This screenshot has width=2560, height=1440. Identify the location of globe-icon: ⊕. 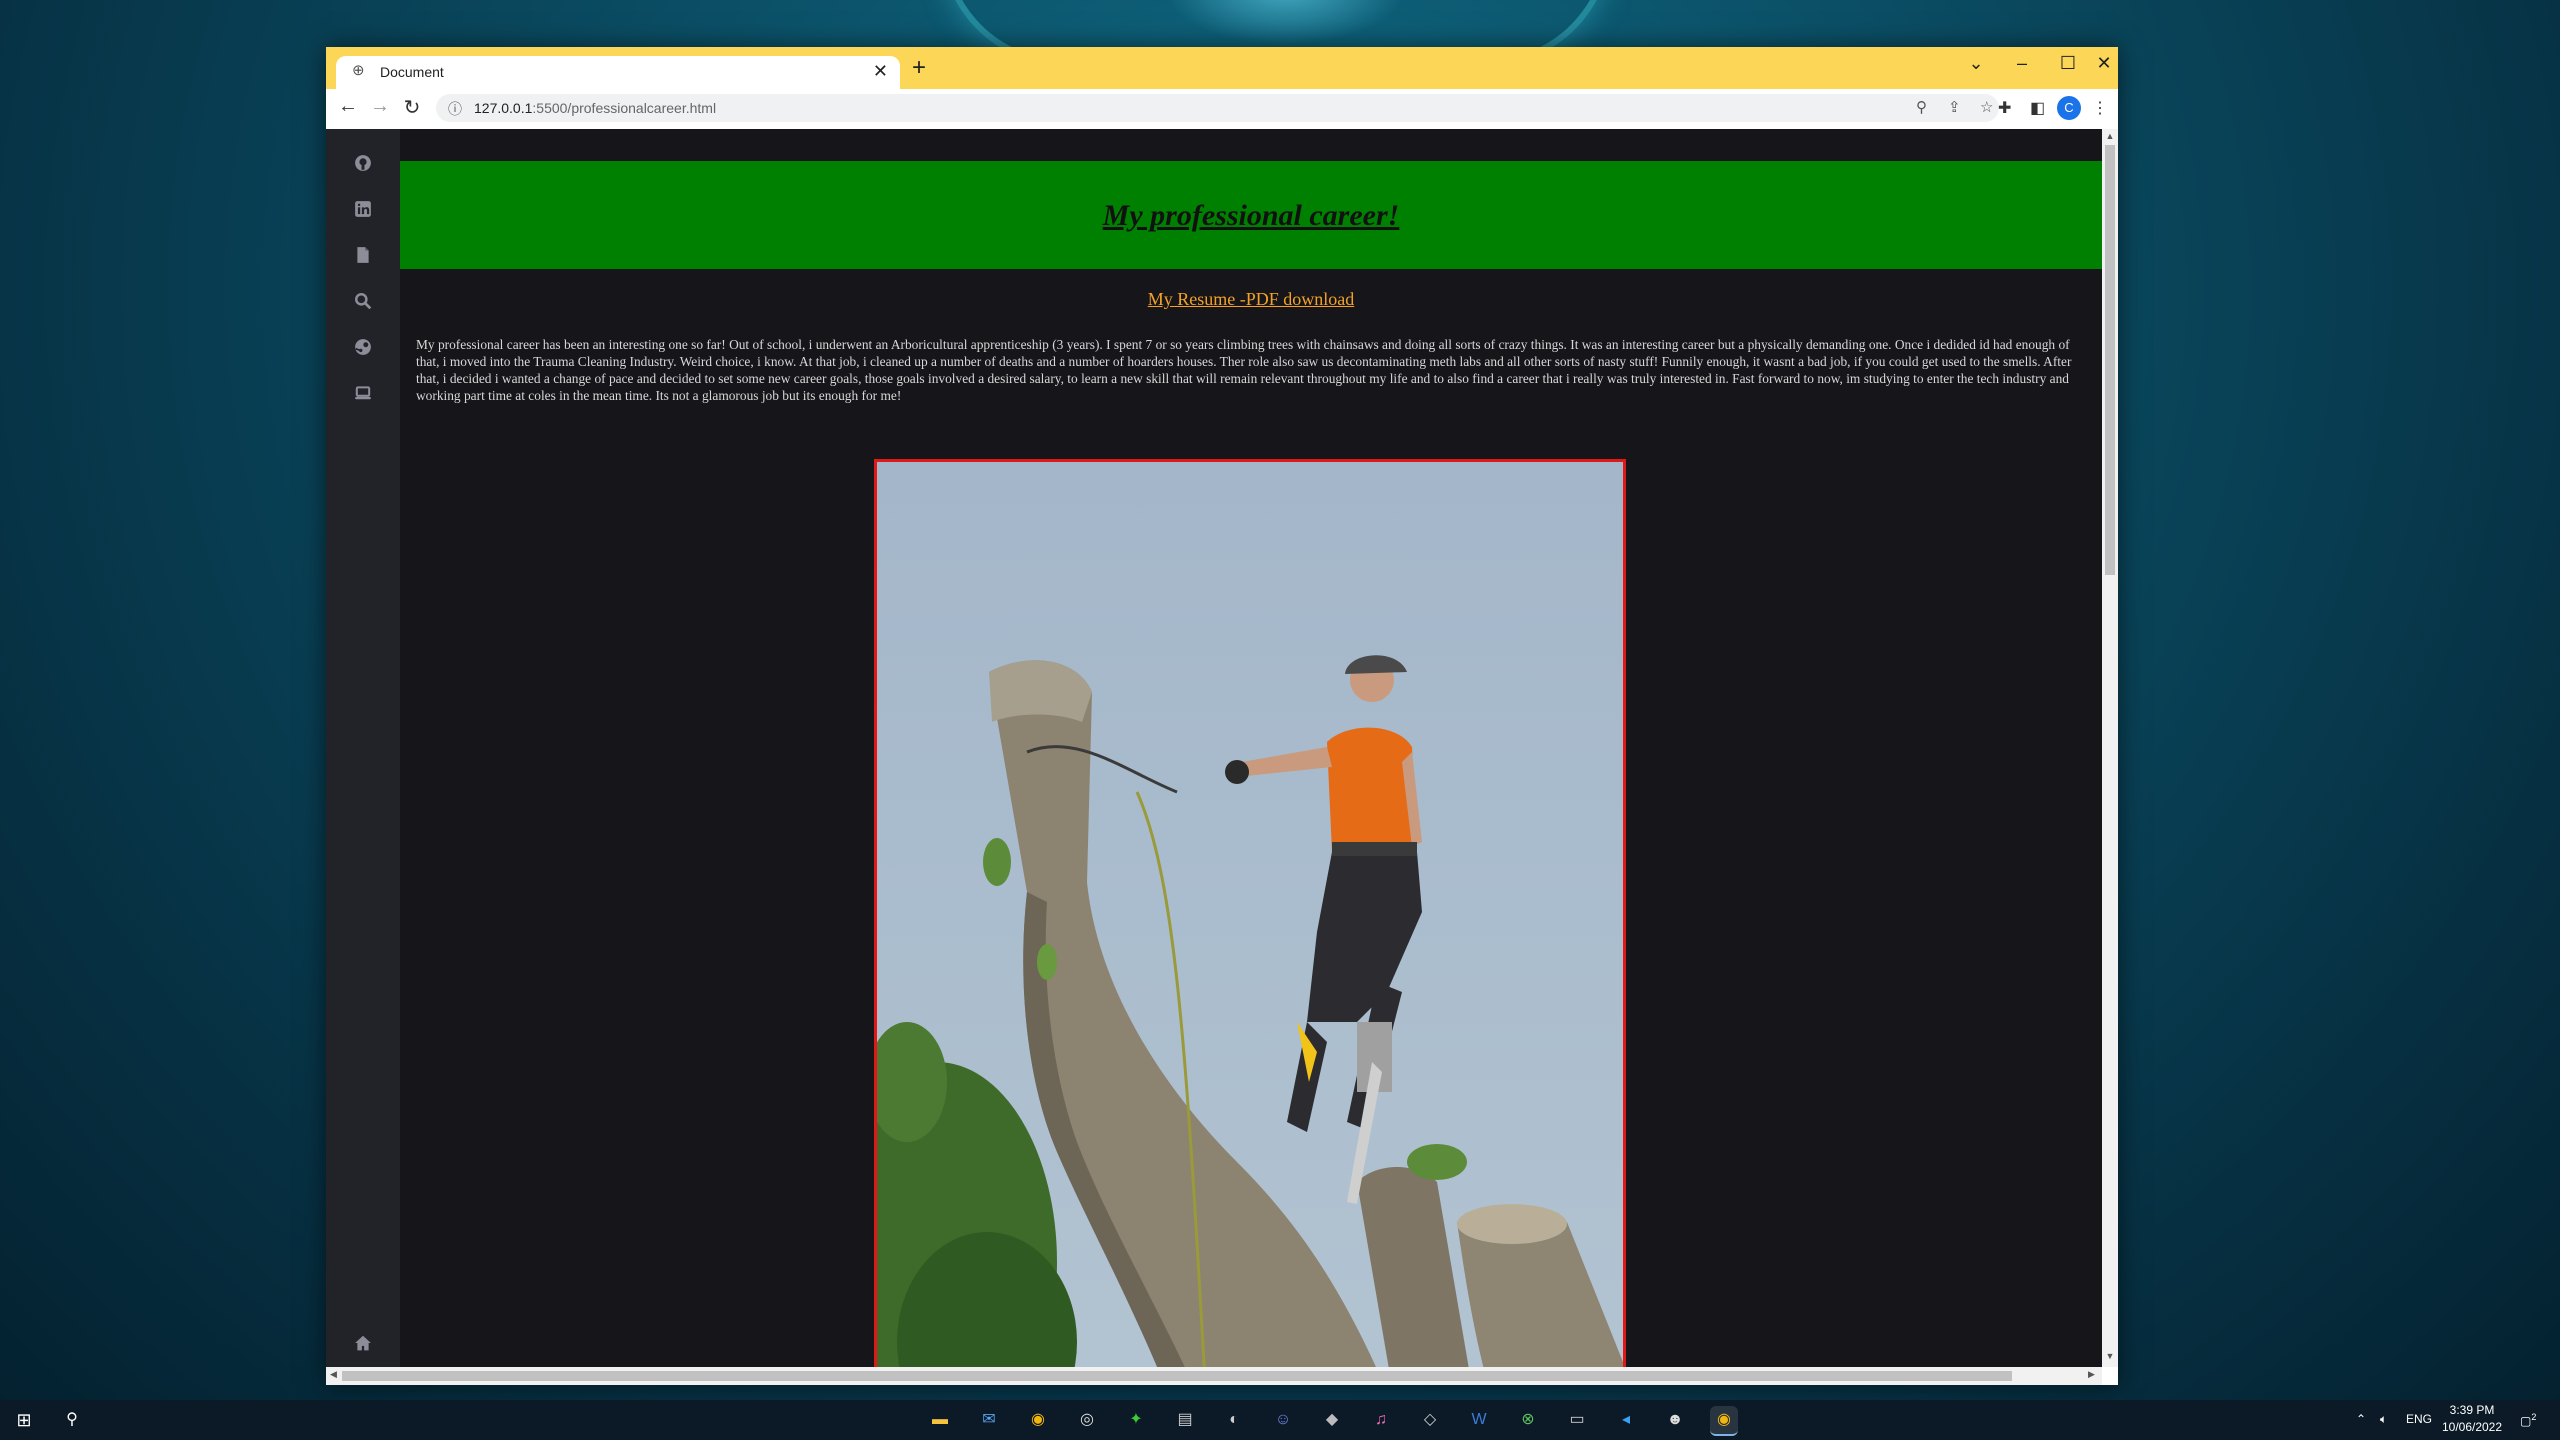
(358, 70).